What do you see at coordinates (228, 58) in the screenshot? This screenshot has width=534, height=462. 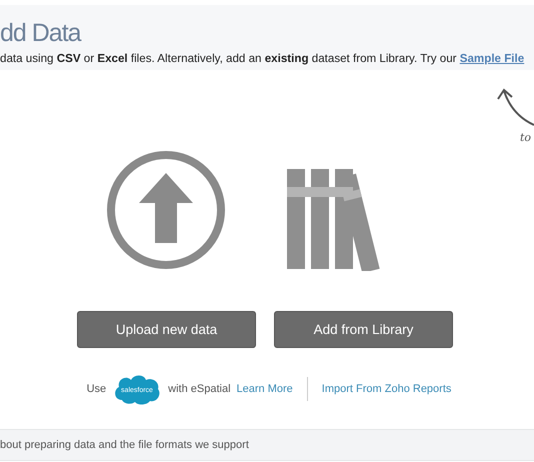 I see `description-text: data using CSV or Excel files. Alternatively, add an existing dataset from Library. Try our` at bounding box center [228, 58].